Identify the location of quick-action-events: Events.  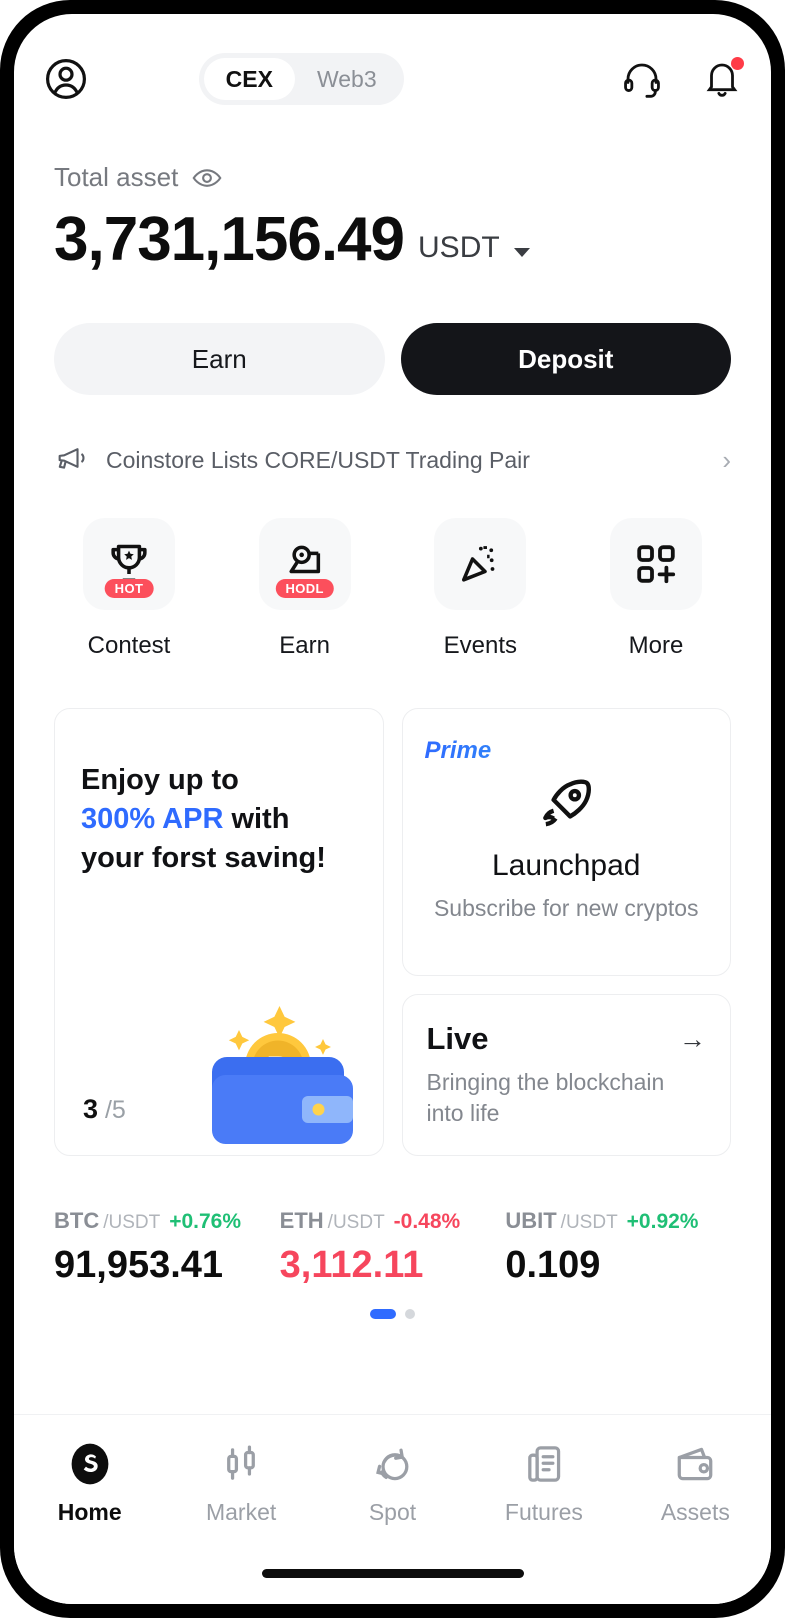
(480, 589).